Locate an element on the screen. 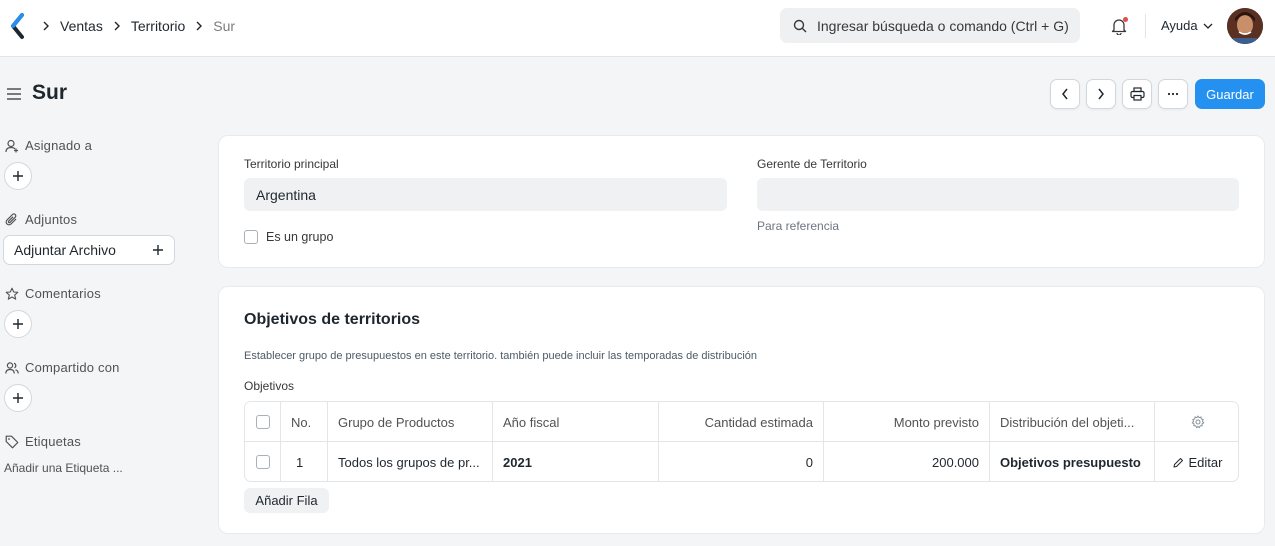  search-icon is located at coordinates (800, 25).